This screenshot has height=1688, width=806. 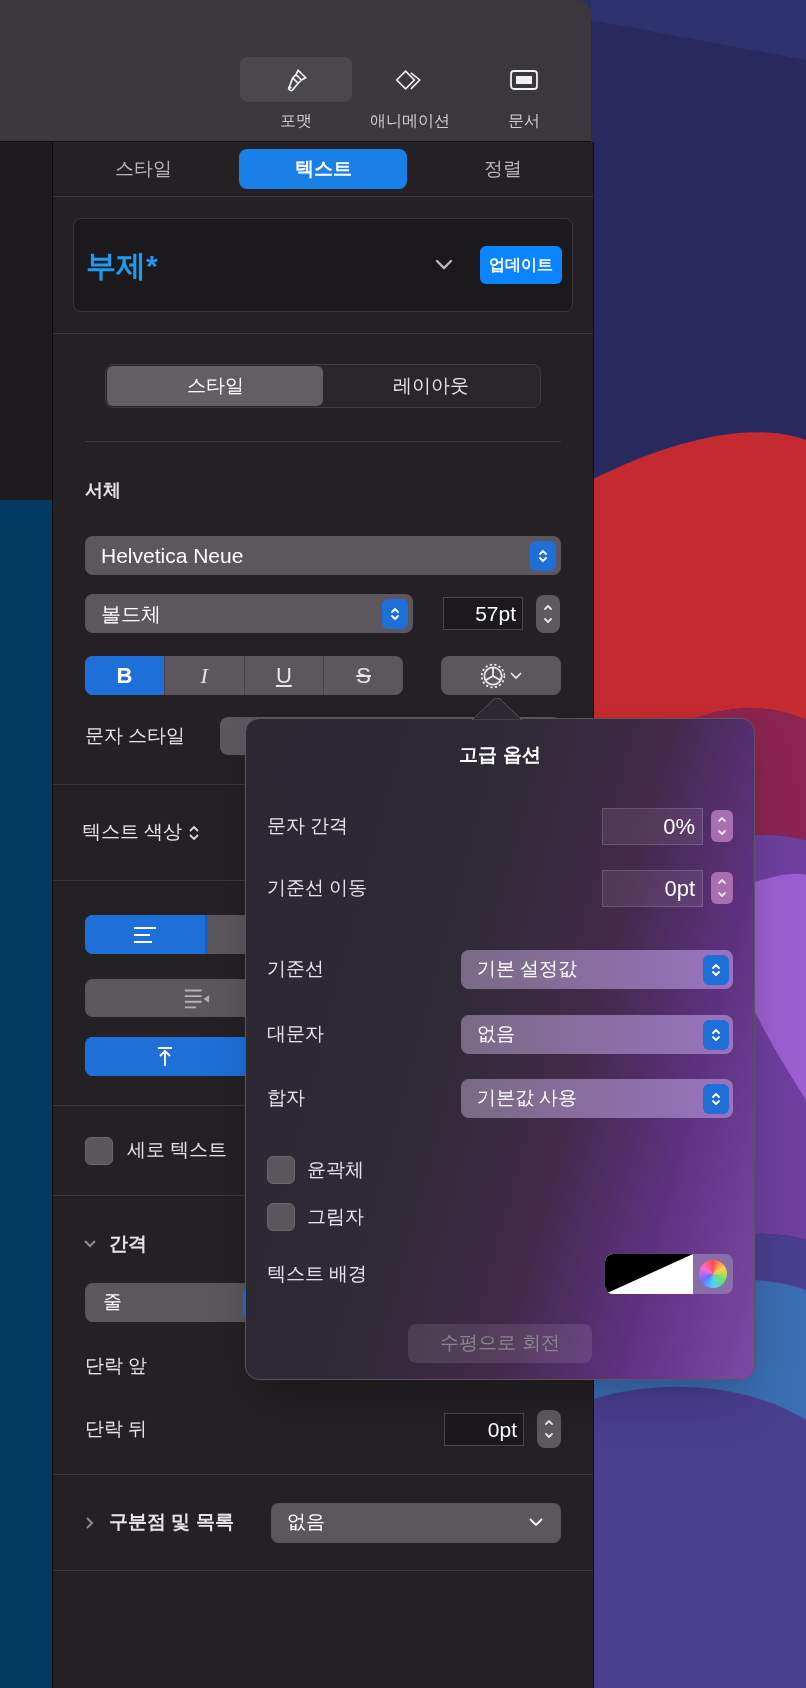 I want to click on alignment-button, so click(x=145, y=934).